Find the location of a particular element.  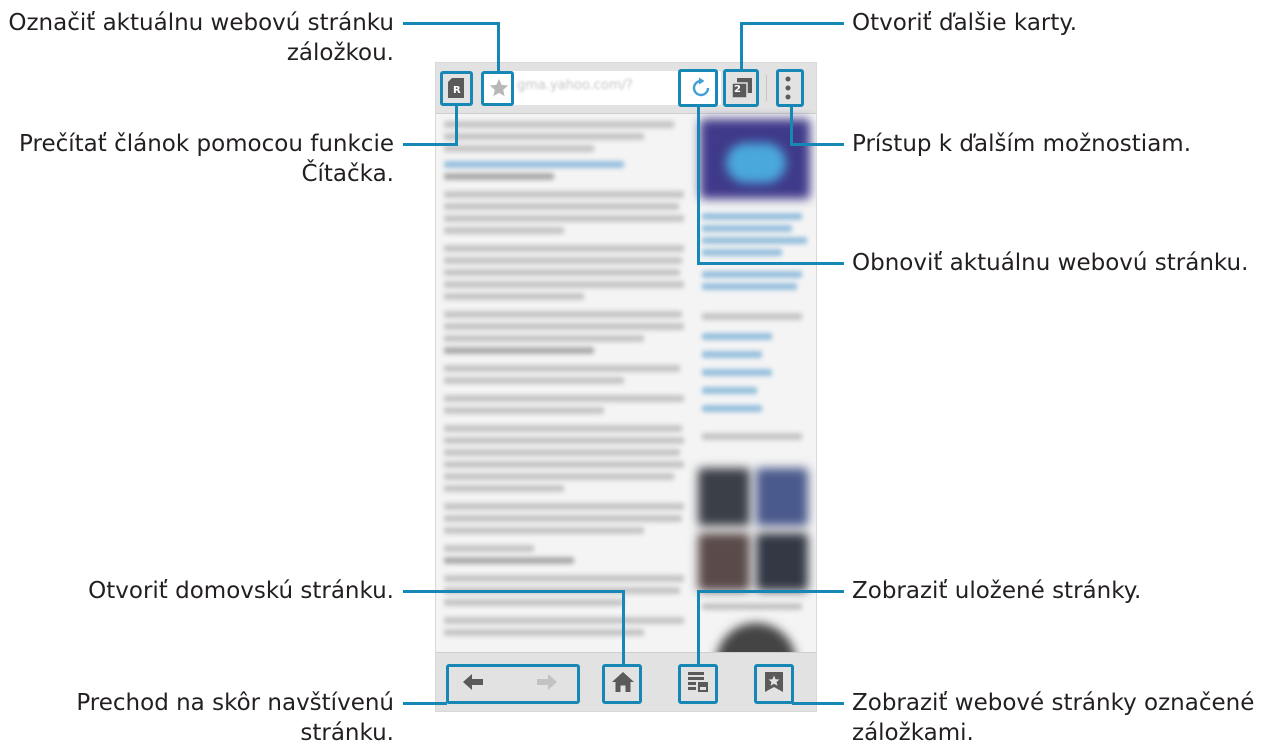

callout-line-saved is located at coordinates (770, 591).